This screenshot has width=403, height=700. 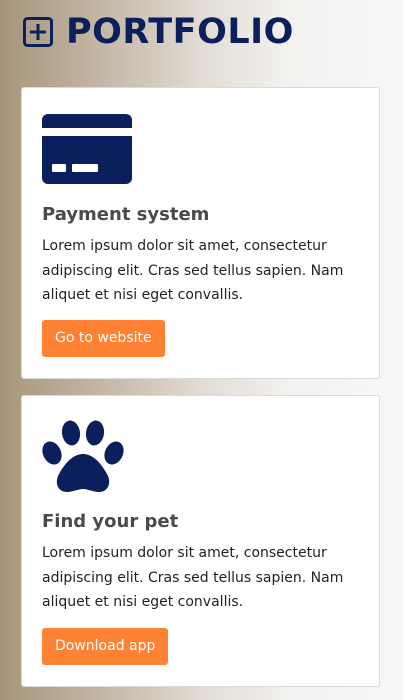 What do you see at coordinates (38, 32) in the screenshot?
I see `plus-square-icon` at bounding box center [38, 32].